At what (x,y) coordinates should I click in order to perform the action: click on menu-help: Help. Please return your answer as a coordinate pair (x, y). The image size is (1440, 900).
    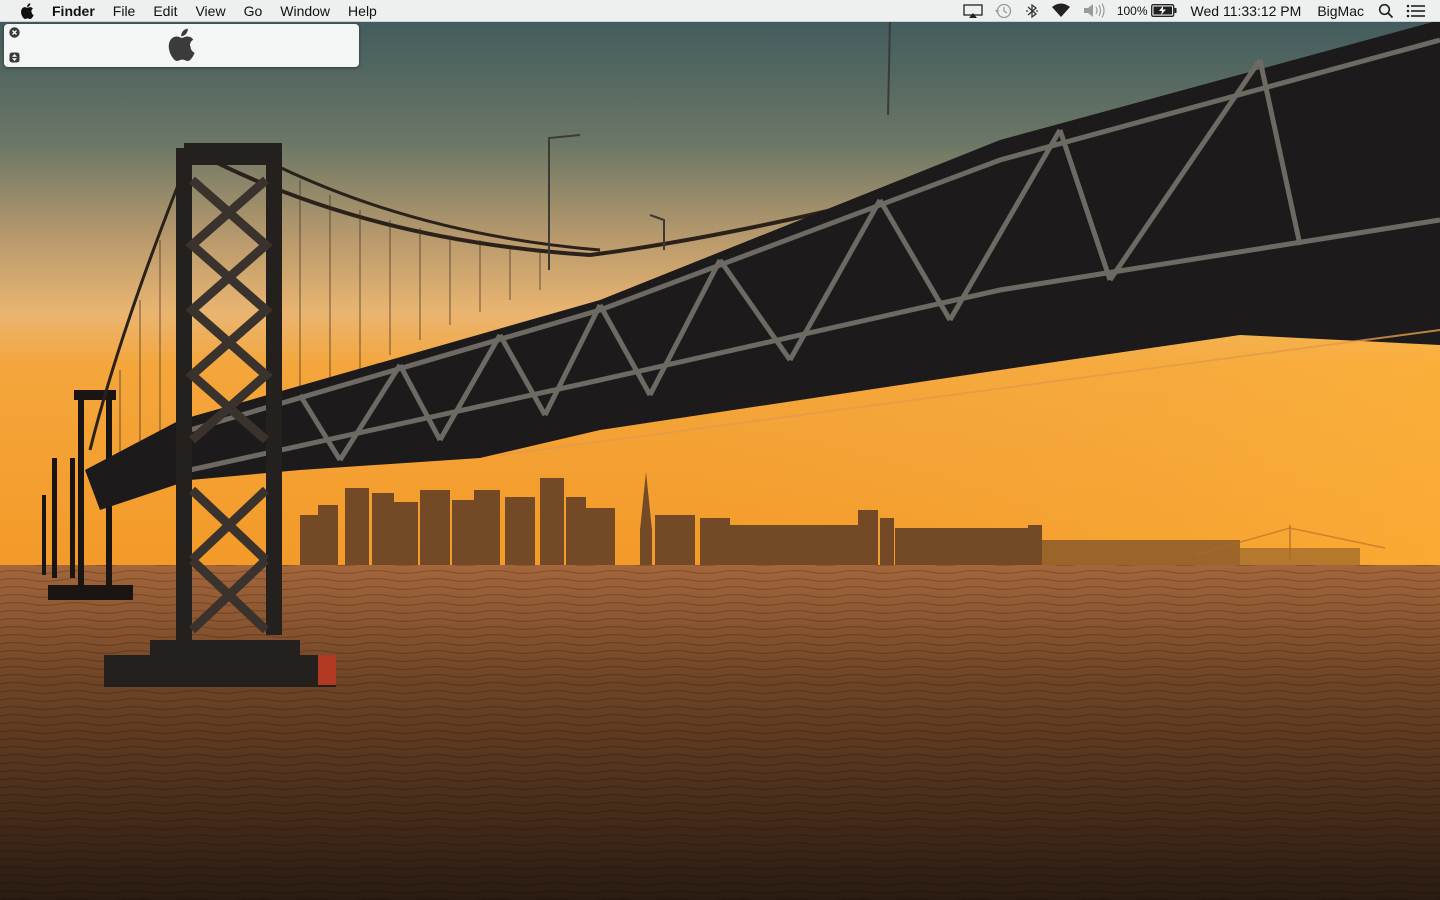
    Looking at the image, I should click on (362, 11).